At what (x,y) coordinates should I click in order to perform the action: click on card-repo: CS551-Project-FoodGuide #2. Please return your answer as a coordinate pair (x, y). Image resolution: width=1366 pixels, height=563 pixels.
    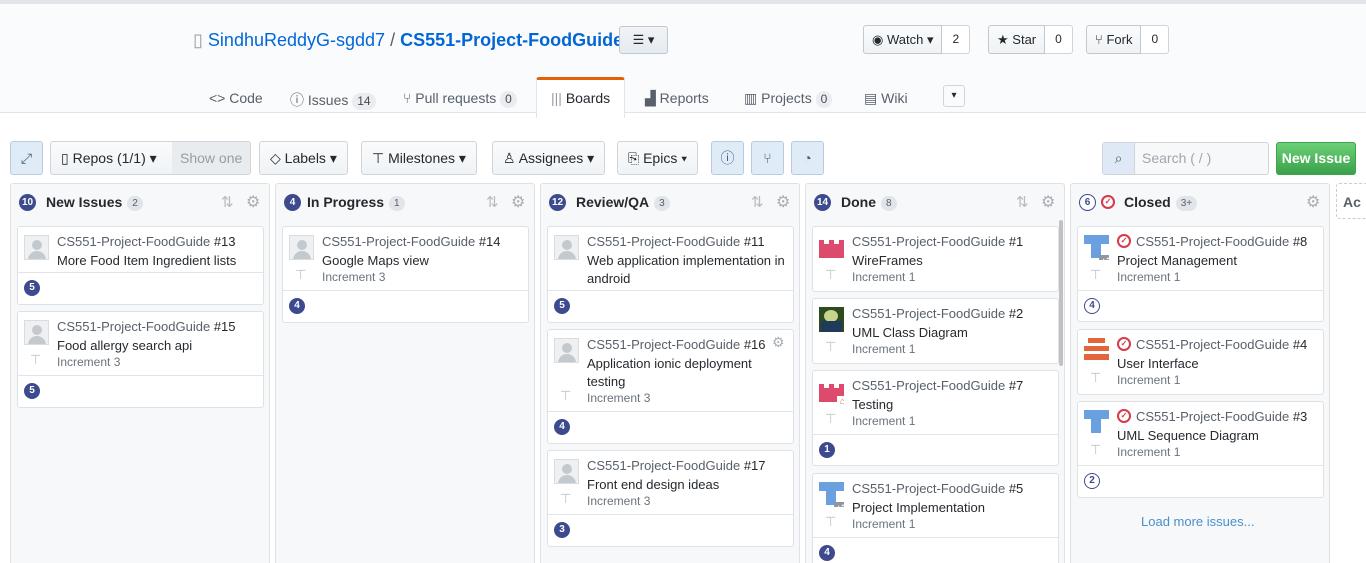
    Looking at the image, I should click on (937, 313).